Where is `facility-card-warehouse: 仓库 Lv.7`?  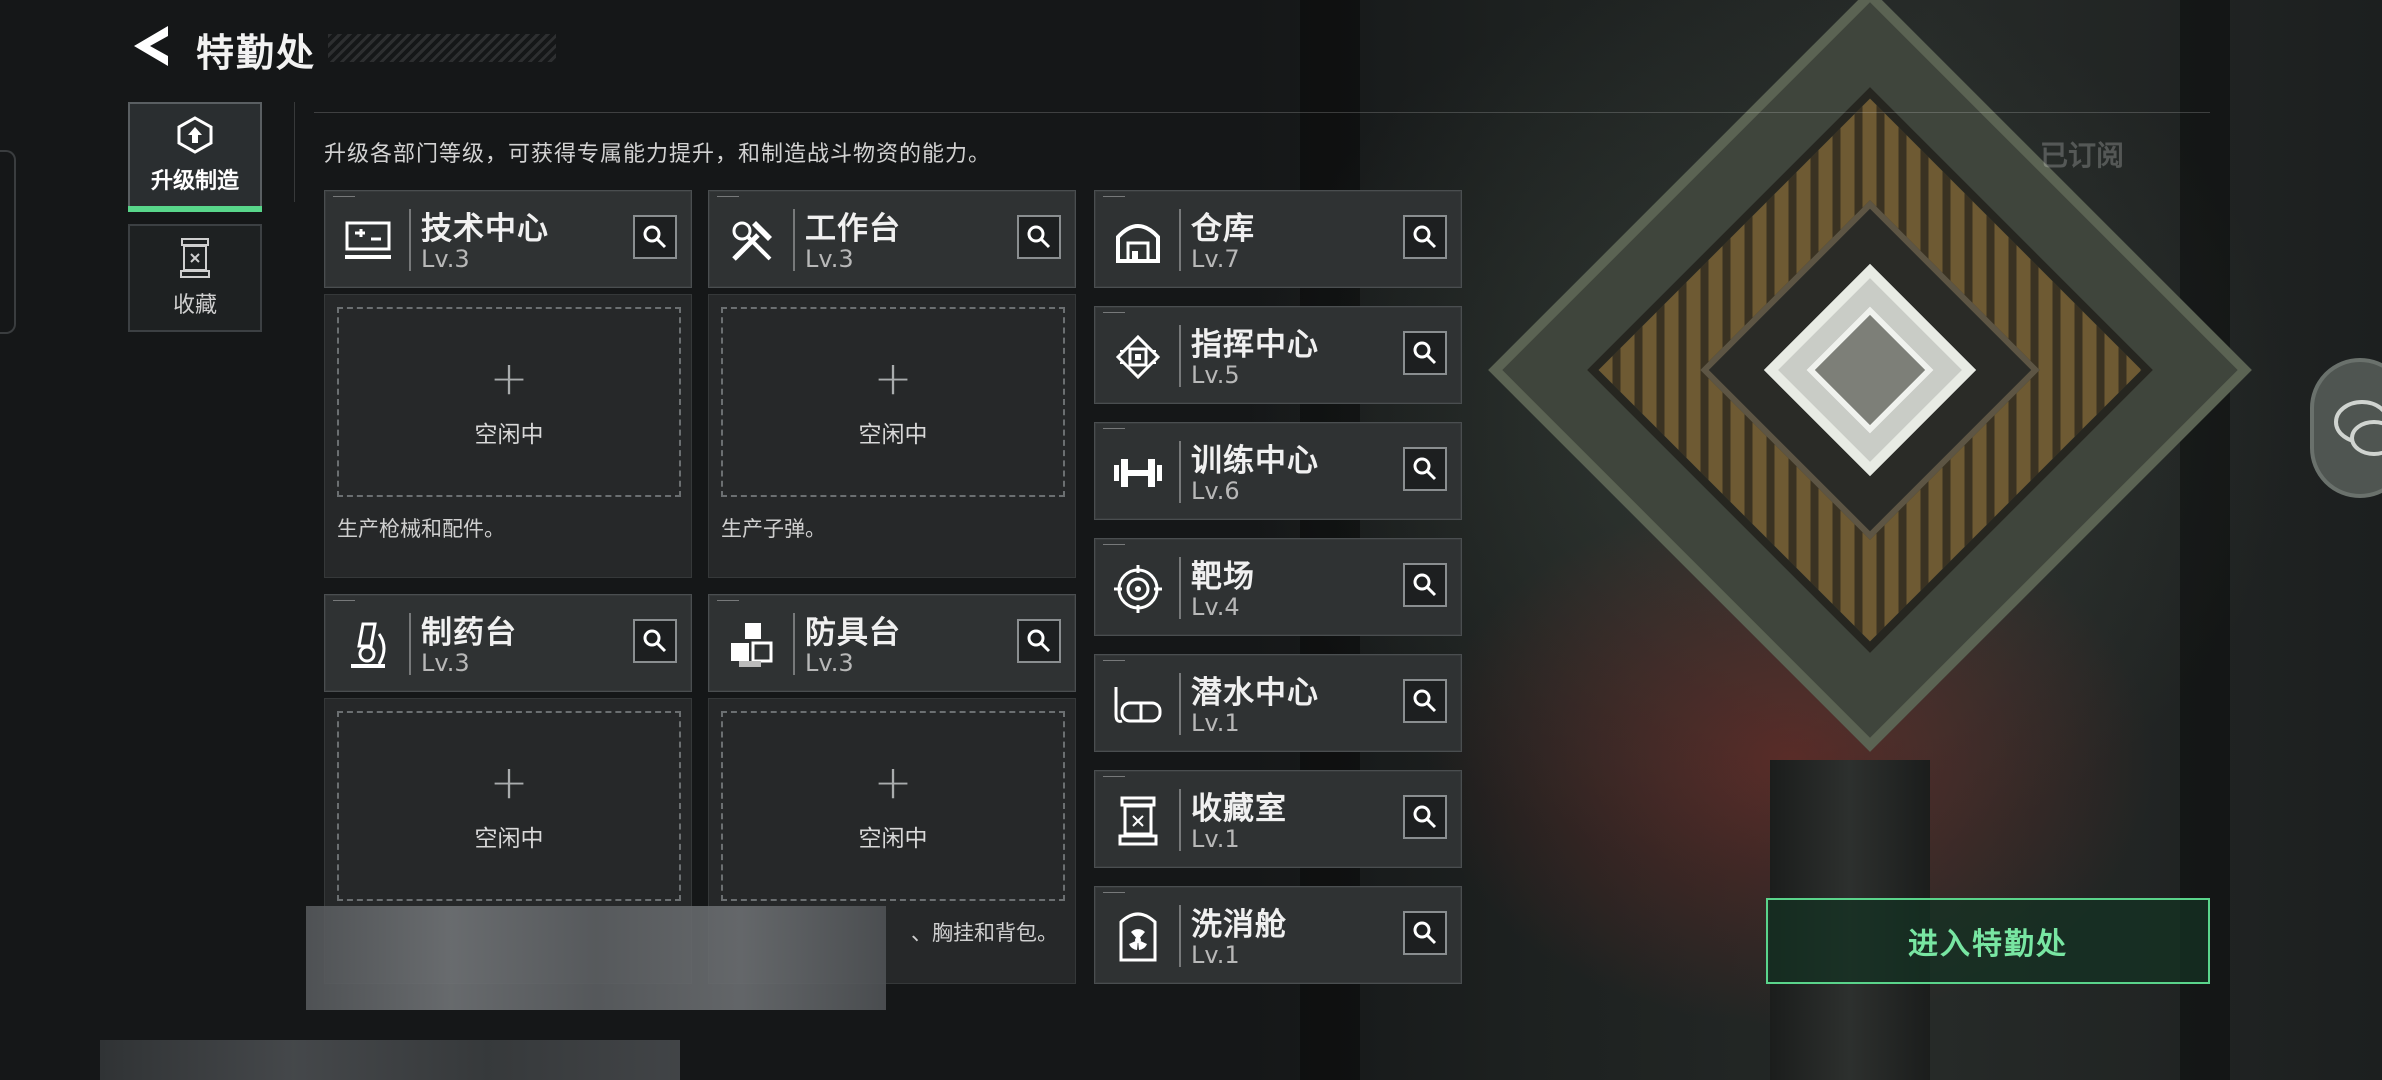
facility-card-warehouse: 仓库 Lv.7 is located at coordinates (1278, 239).